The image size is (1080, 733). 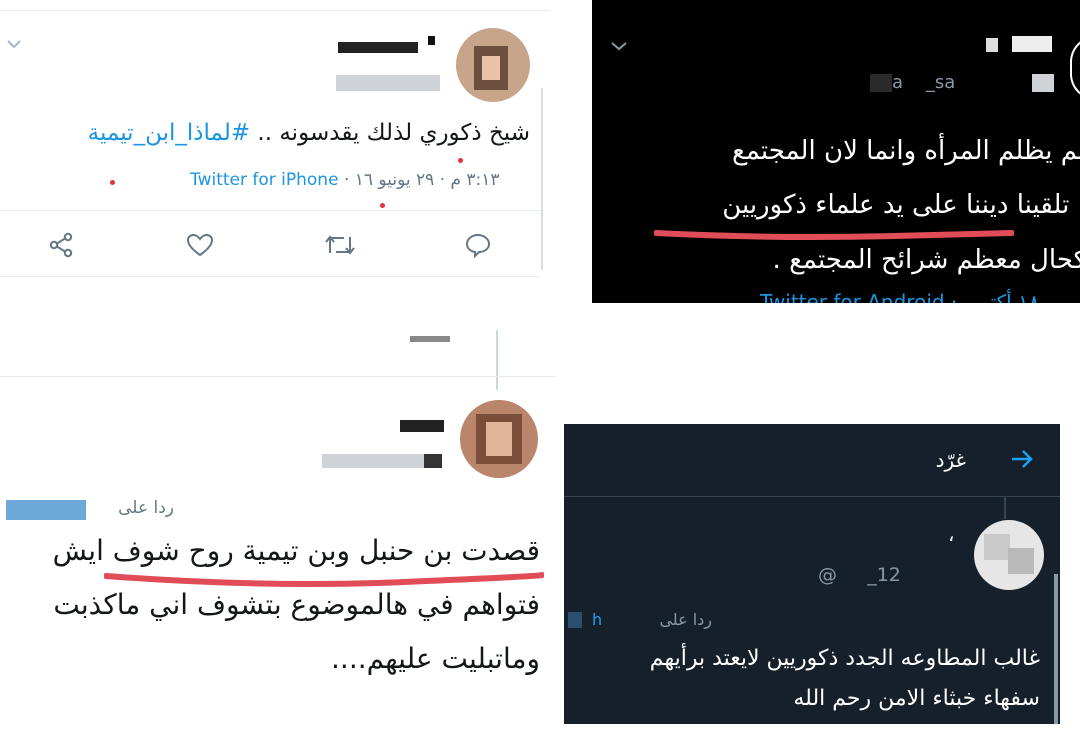 What do you see at coordinates (264, 180) in the screenshot?
I see `client-link: Twitter for iPhone` at bounding box center [264, 180].